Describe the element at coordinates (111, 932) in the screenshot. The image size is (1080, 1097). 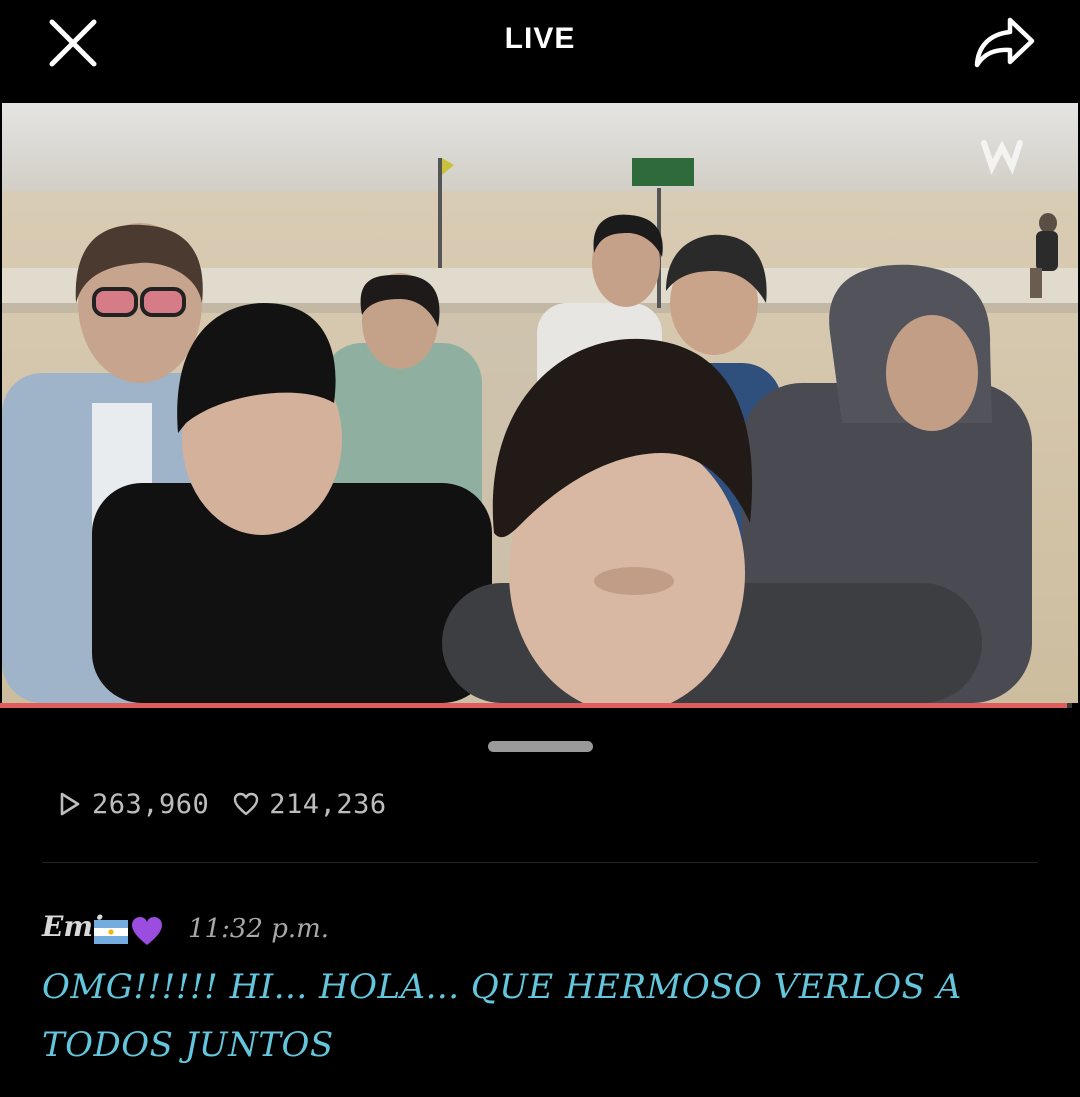
I see `argentina-flag-icon` at that location.